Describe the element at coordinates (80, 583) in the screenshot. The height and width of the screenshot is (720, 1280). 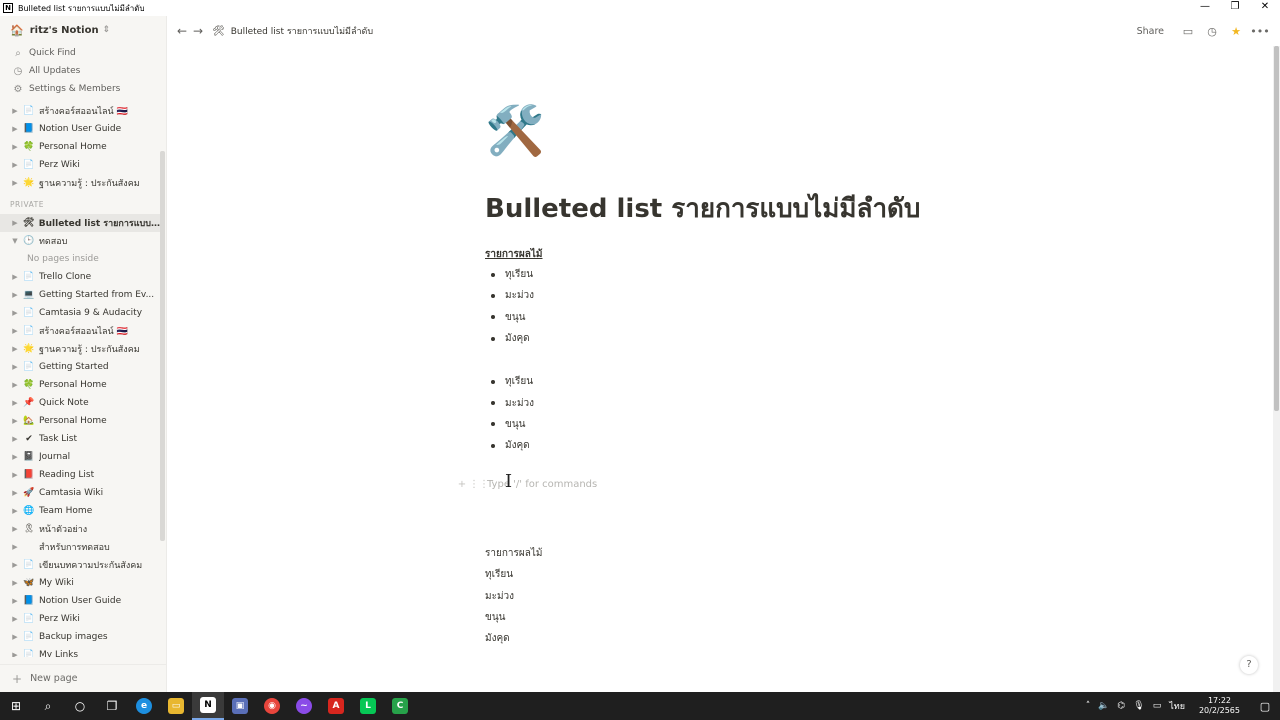
I see `sidebar-item-my-wiki: ▶ 🦋 My Wiki` at that location.